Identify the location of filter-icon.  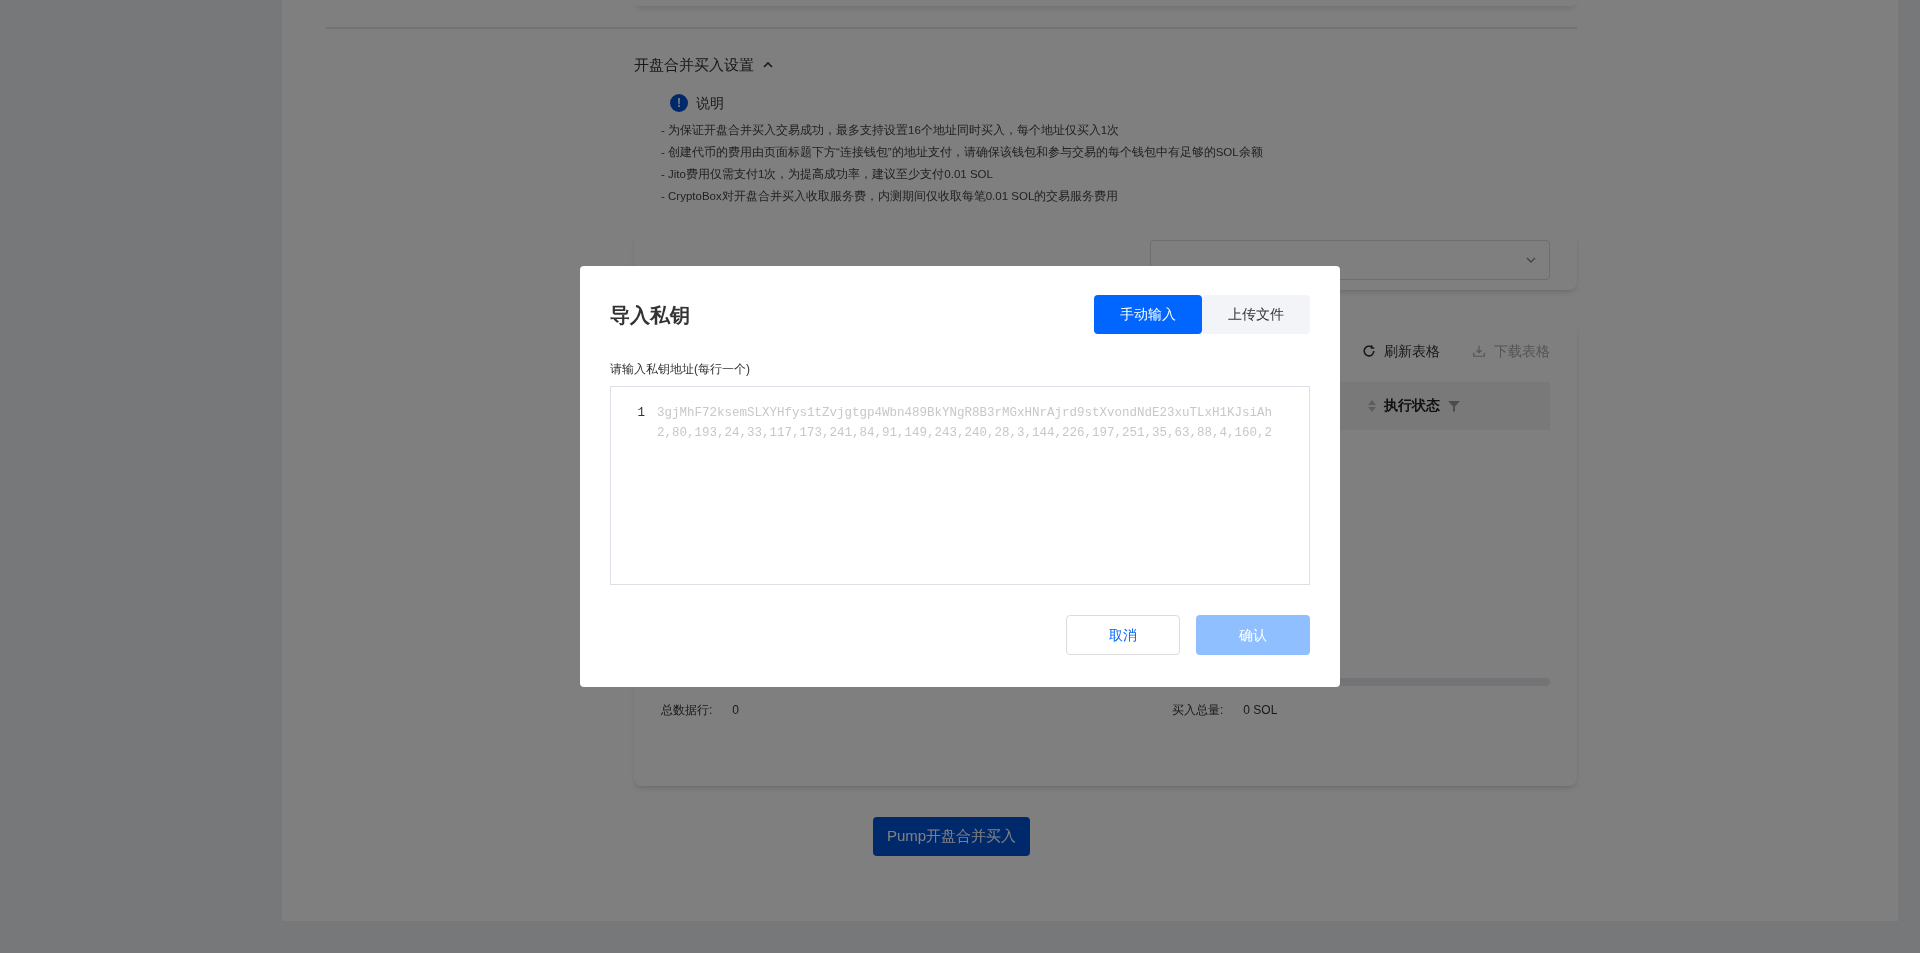
(1454, 405).